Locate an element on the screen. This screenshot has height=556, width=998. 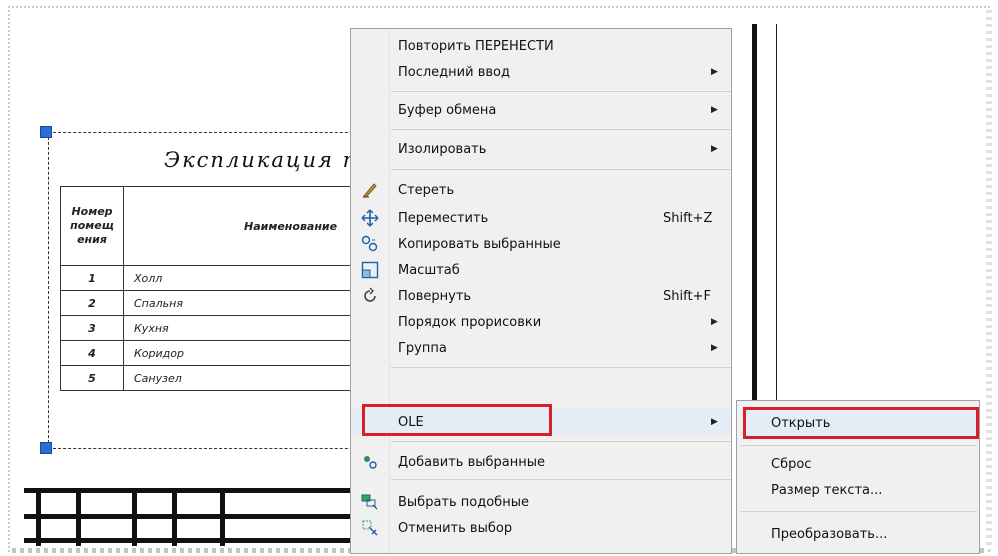
copy-icon is located at coordinates (370, 244).